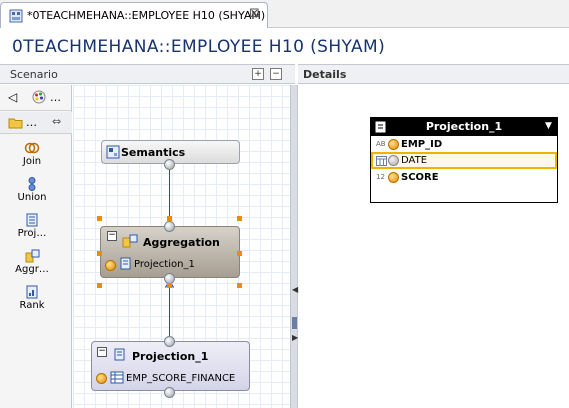 Image resolution: width=569 pixels, height=408 pixels. I want to click on table-row: AB EMP_ID, so click(464, 145).